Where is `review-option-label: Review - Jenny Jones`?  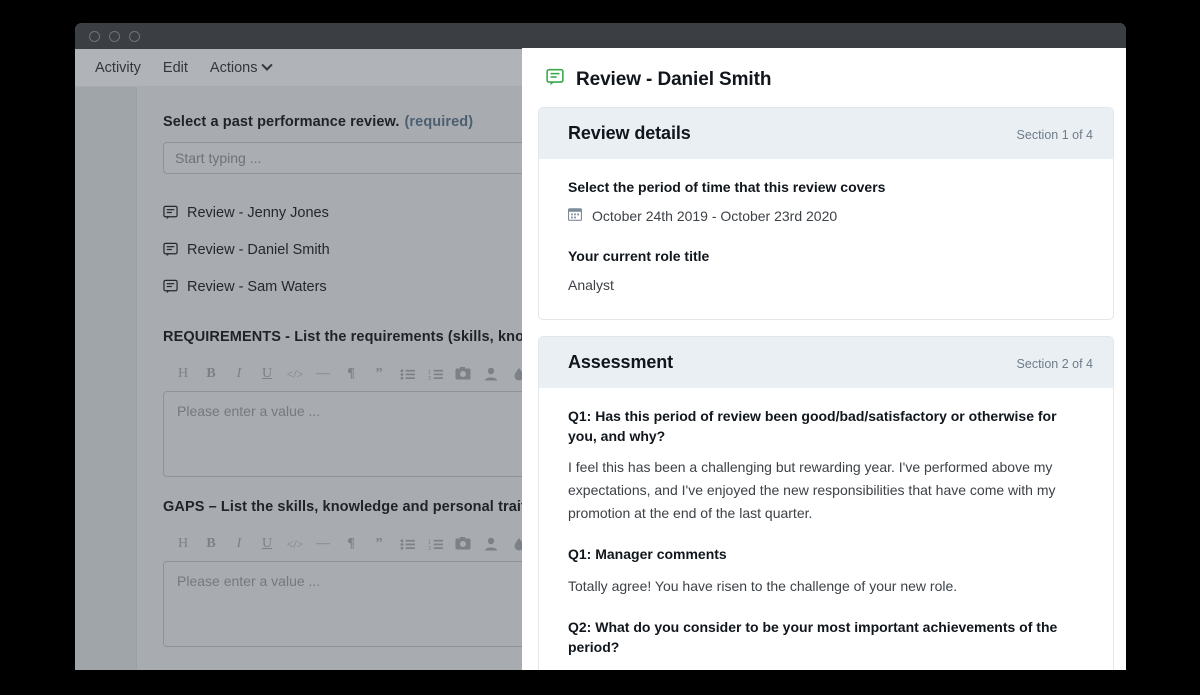 review-option-label: Review - Jenny Jones is located at coordinates (258, 212).